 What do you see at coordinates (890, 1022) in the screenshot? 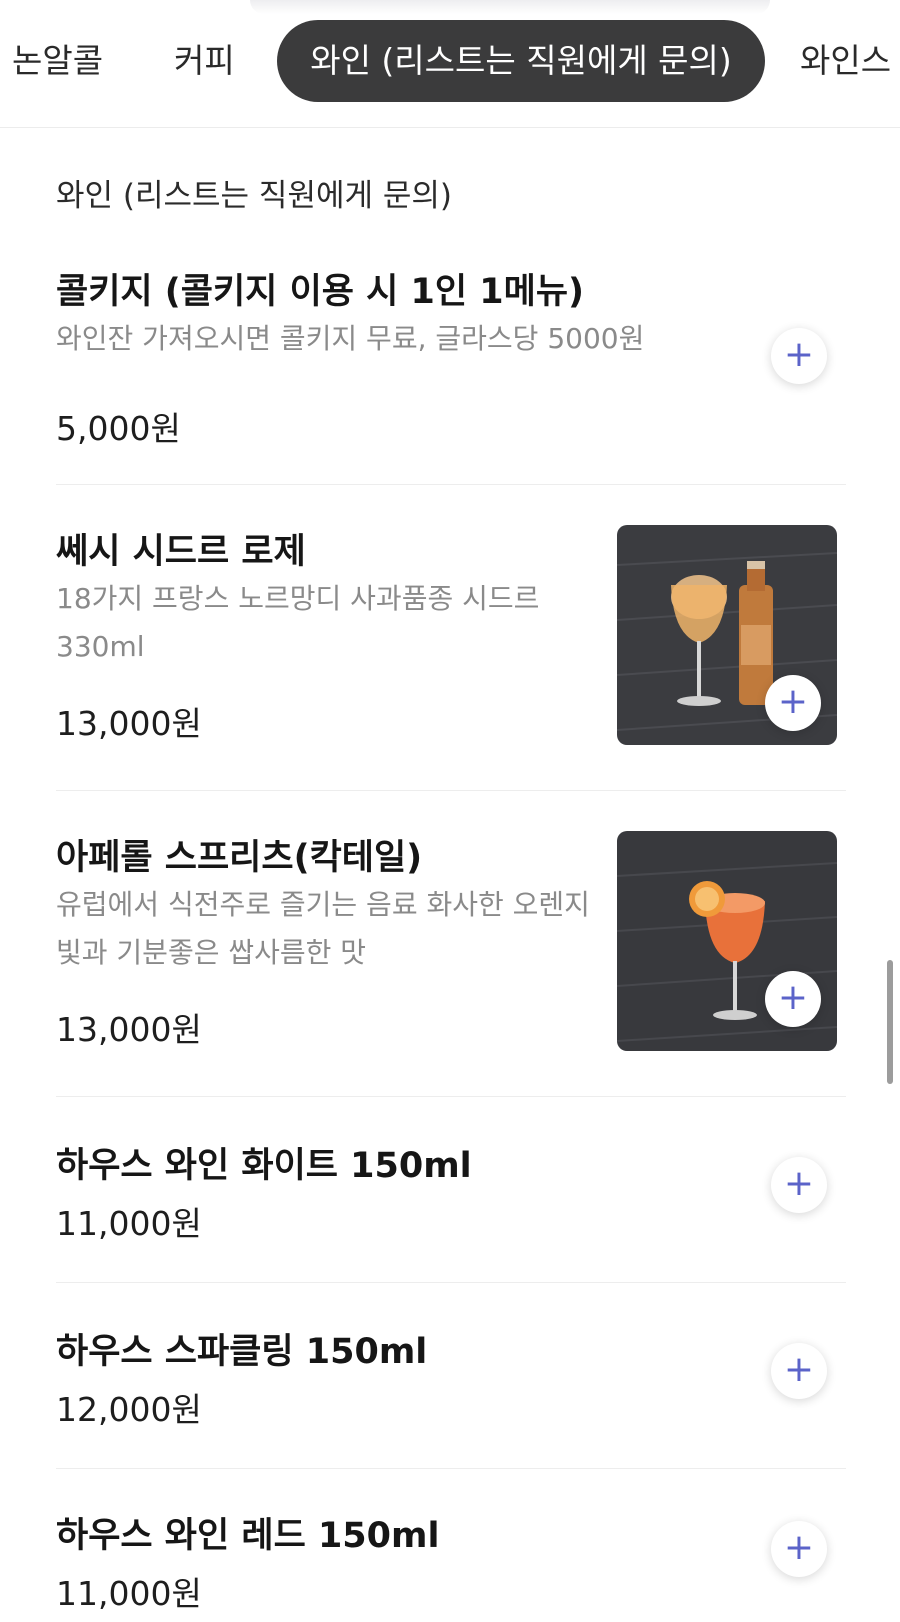
I see `scrollbar` at bounding box center [890, 1022].